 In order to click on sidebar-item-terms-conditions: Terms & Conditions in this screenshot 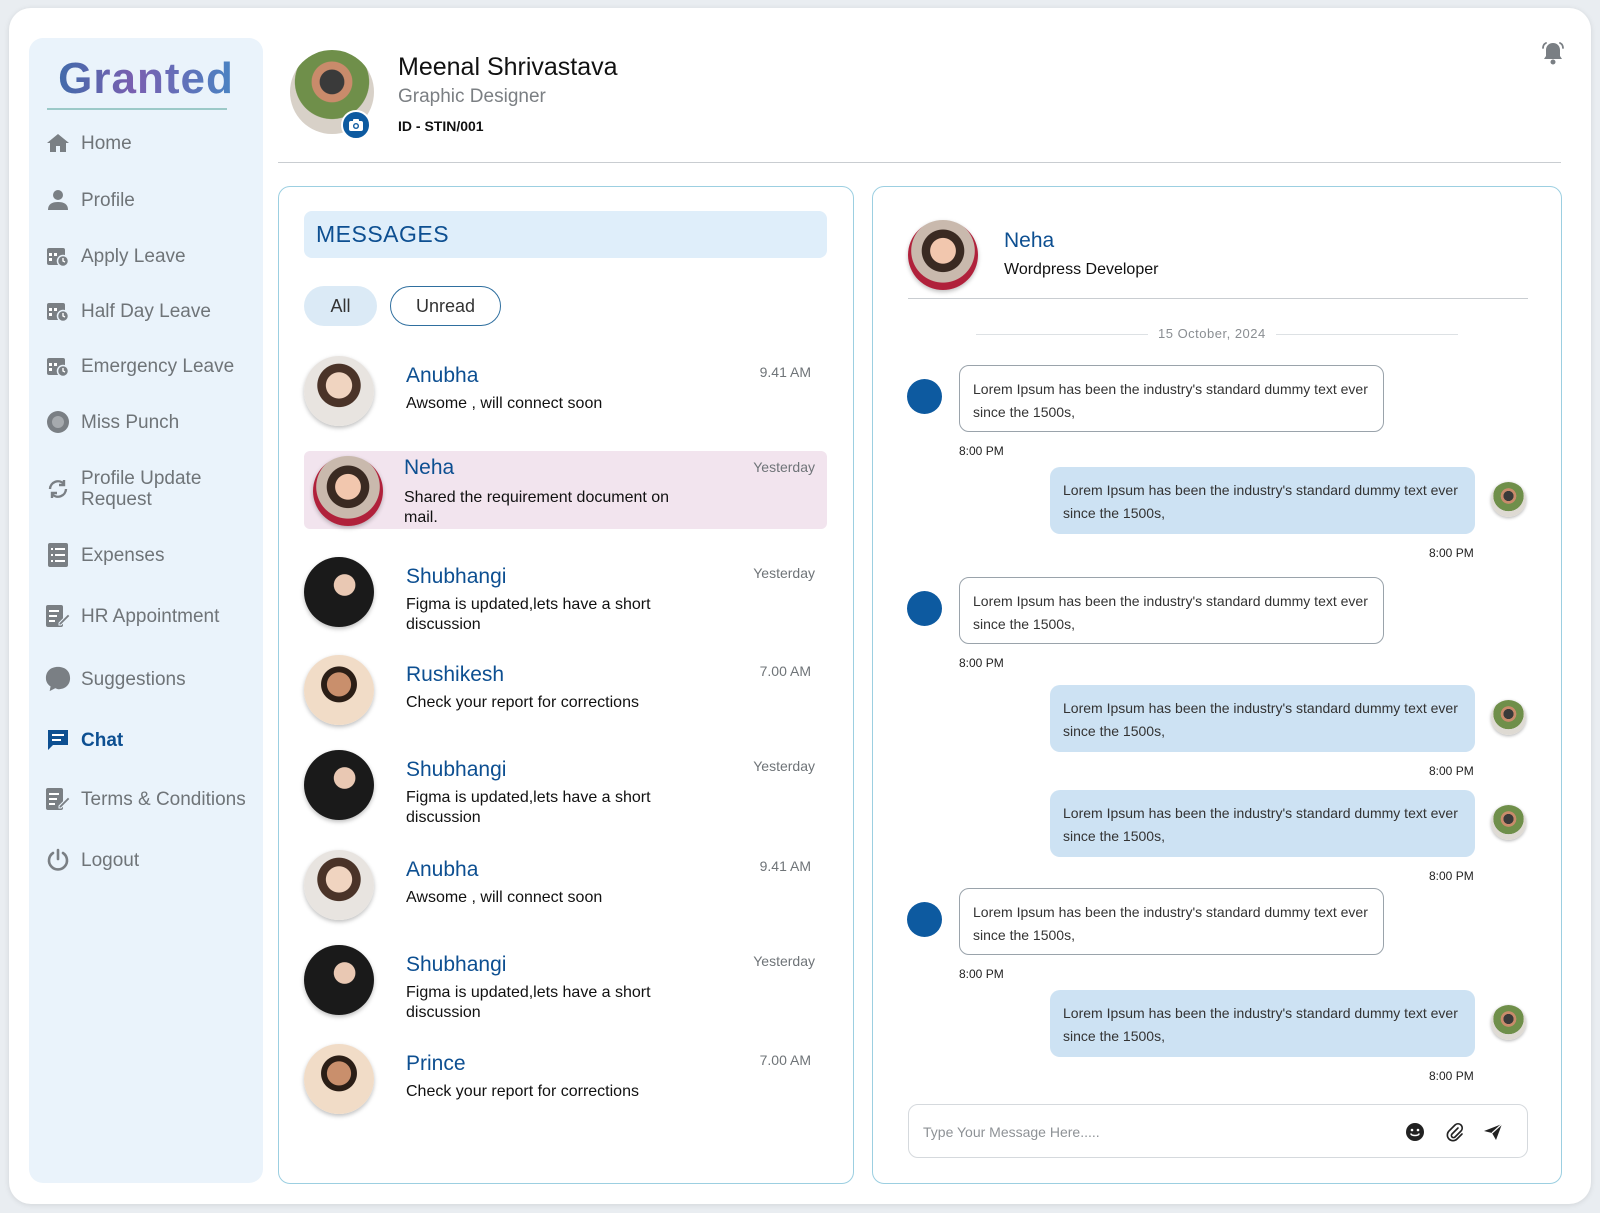, I will do `click(150, 799)`.